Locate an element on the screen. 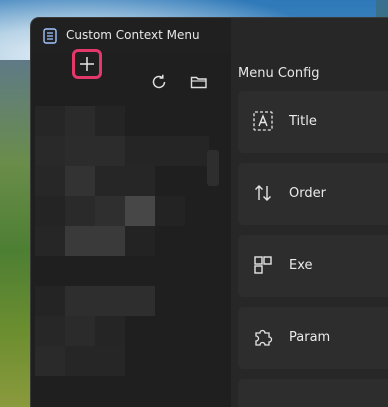 This screenshot has height=407, width=388. card-label: Title is located at coordinates (303, 121).